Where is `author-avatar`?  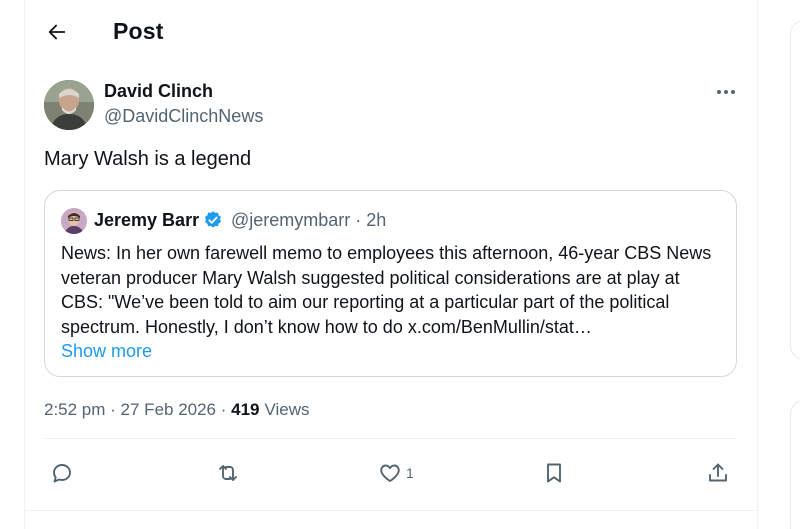
author-avatar is located at coordinates (69, 105).